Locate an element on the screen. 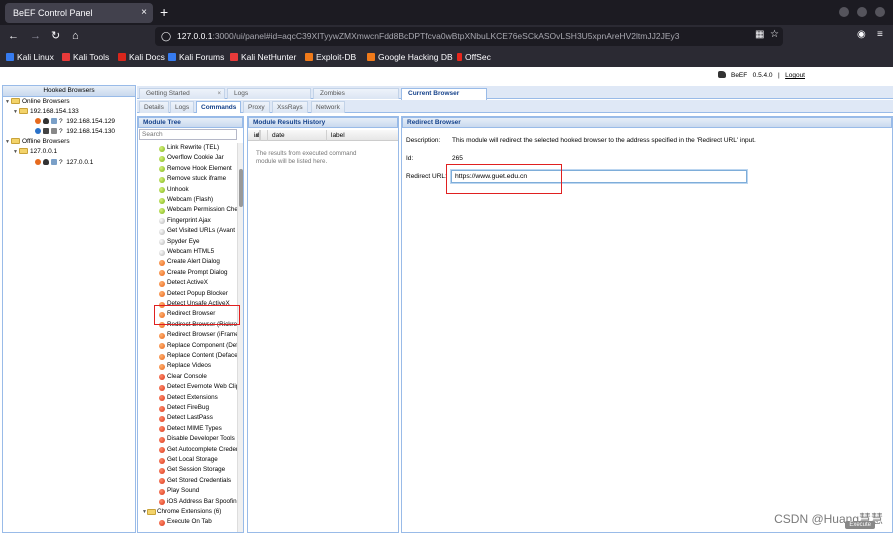  module-item: Detect MIME Types is located at coordinates (188, 429).